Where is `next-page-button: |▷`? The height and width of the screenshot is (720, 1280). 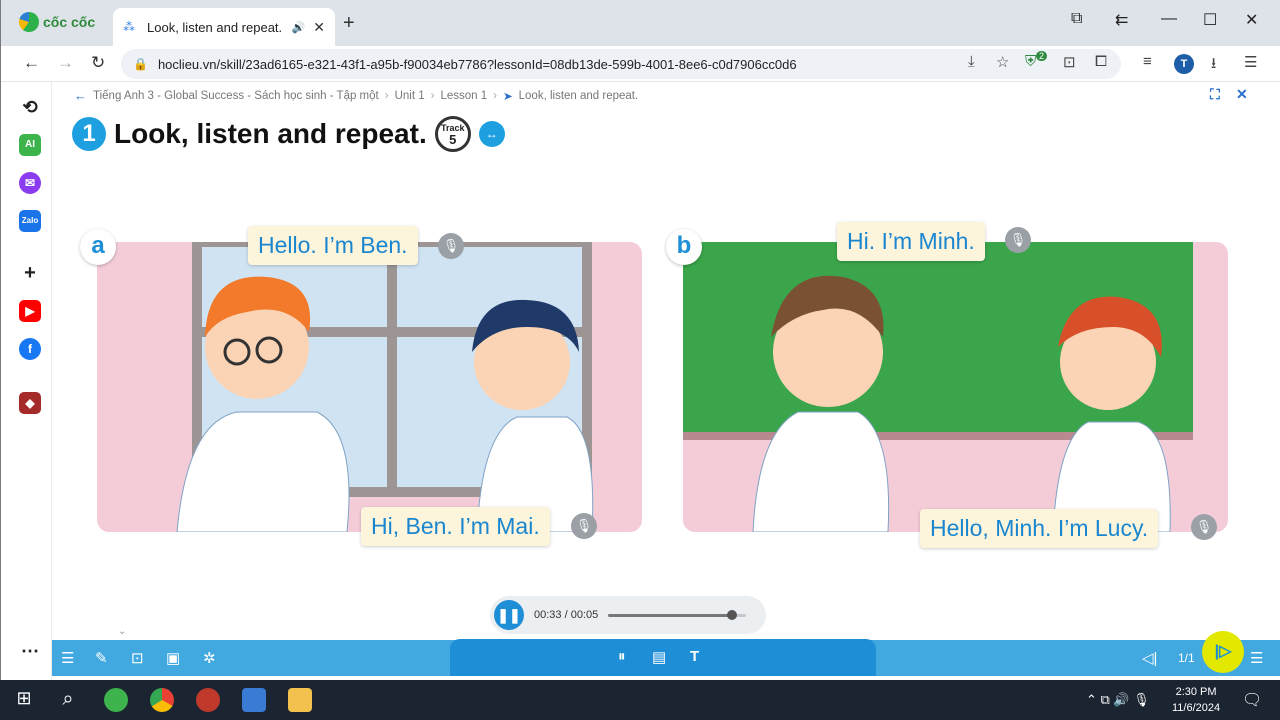
next-page-button: |▷ is located at coordinates (1223, 652).